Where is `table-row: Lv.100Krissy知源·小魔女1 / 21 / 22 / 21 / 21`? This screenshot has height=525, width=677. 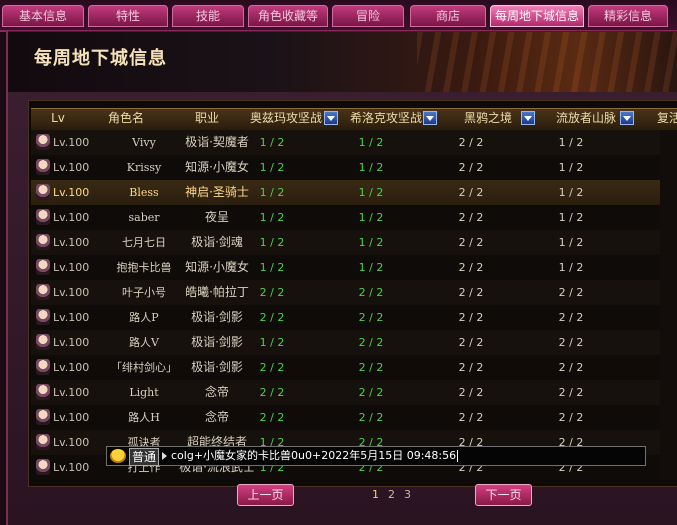
table-row: Lv.100Krissy知源·小魔女1 / 21 / 22 / 21 / 21 is located at coordinates (354, 167).